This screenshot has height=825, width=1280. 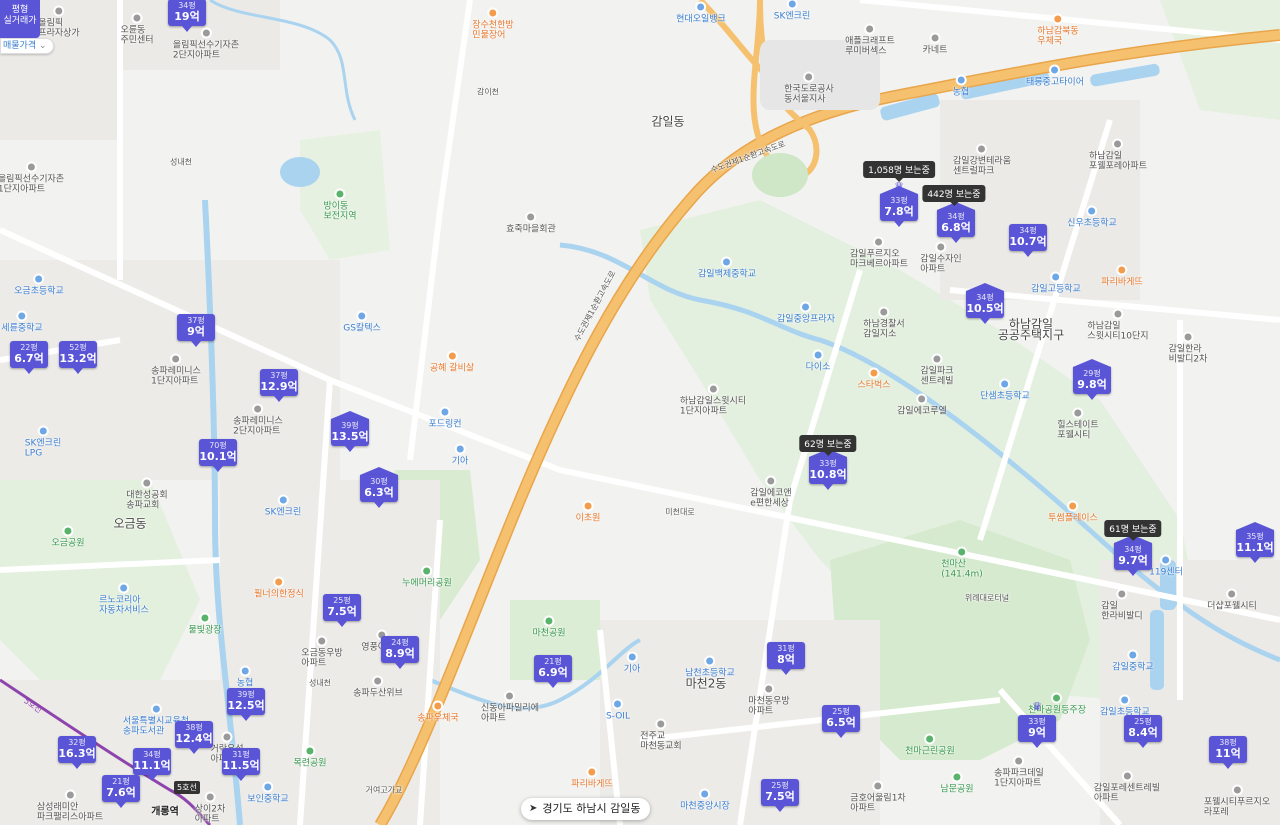 I want to click on listing-price-marker: 32평 16.3억, so click(x=77, y=752).